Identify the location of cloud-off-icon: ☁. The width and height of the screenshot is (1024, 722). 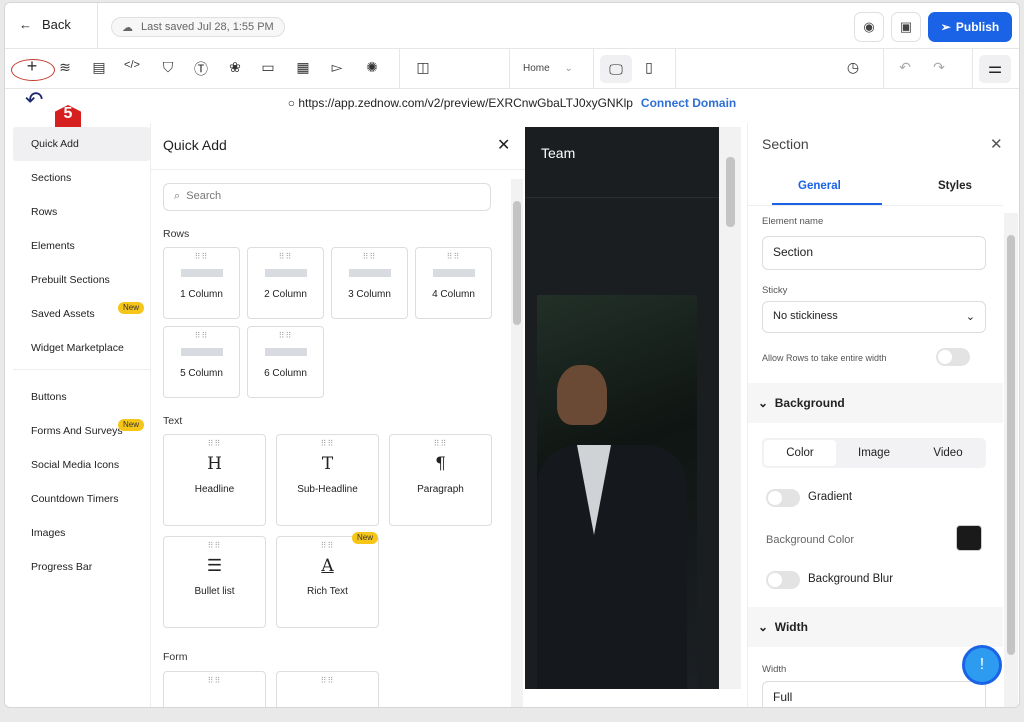
(127, 28).